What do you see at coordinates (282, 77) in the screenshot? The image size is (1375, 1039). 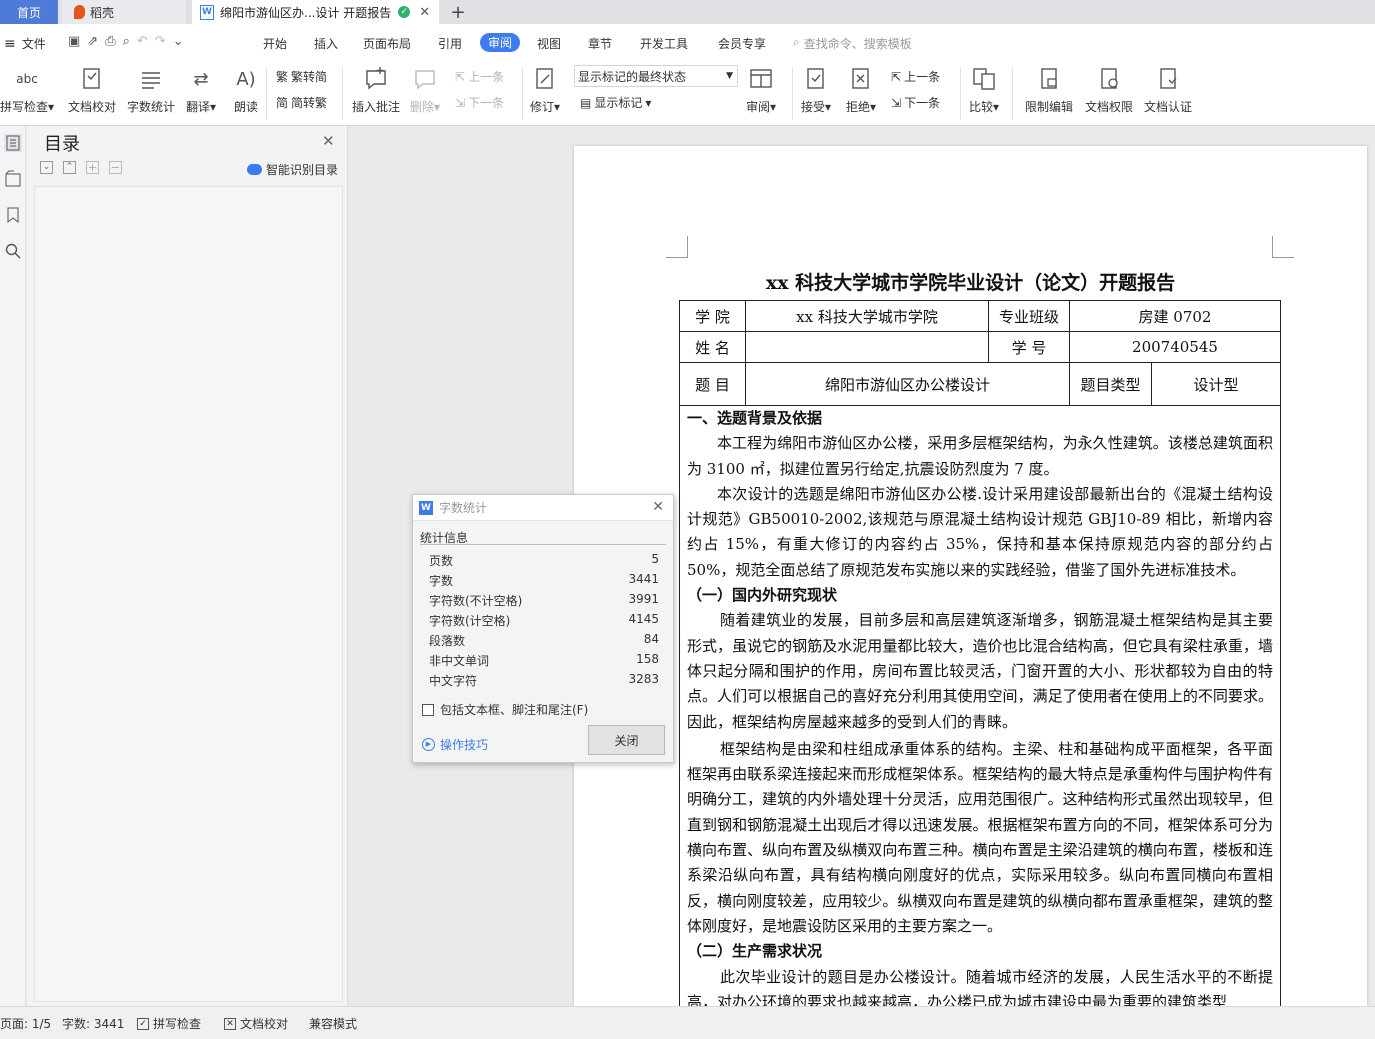 I see `trad-simp-icon: 繁` at bounding box center [282, 77].